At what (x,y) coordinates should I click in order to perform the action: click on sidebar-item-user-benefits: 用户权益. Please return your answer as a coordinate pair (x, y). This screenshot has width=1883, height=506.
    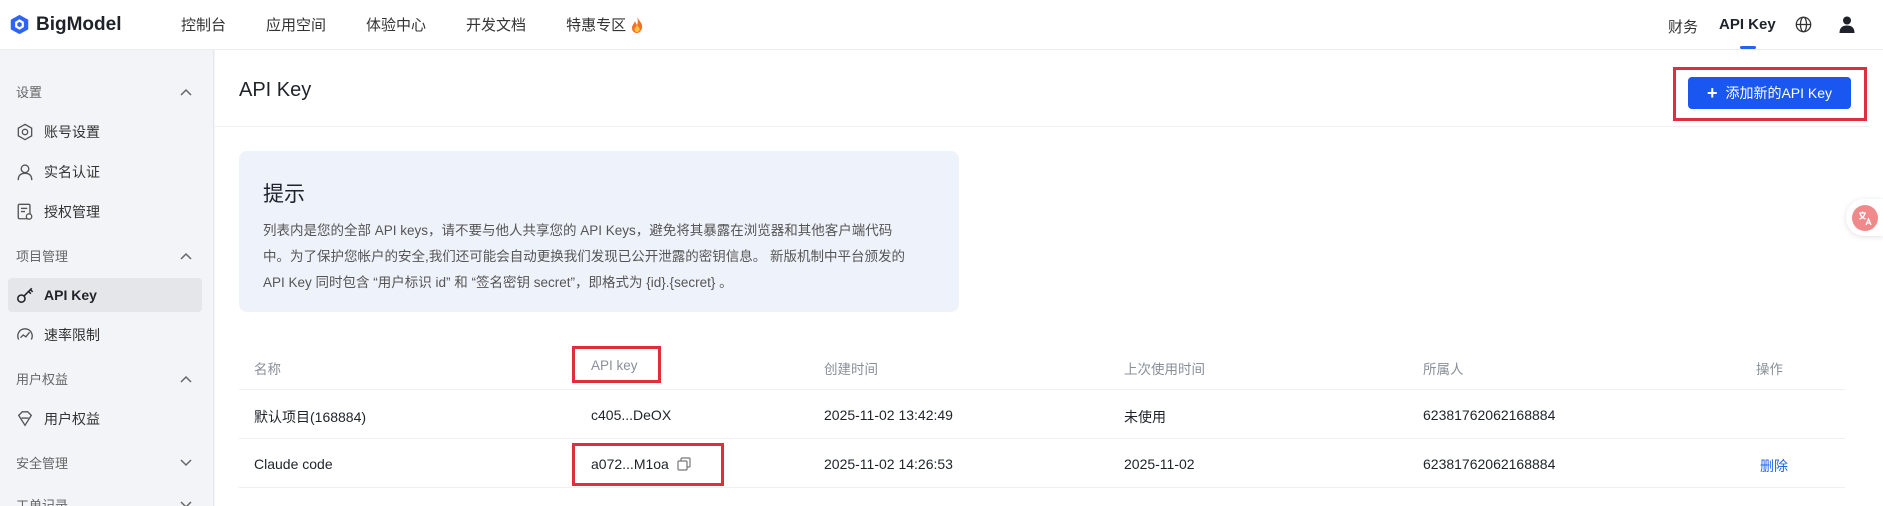
    Looking at the image, I should click on (105, 419).